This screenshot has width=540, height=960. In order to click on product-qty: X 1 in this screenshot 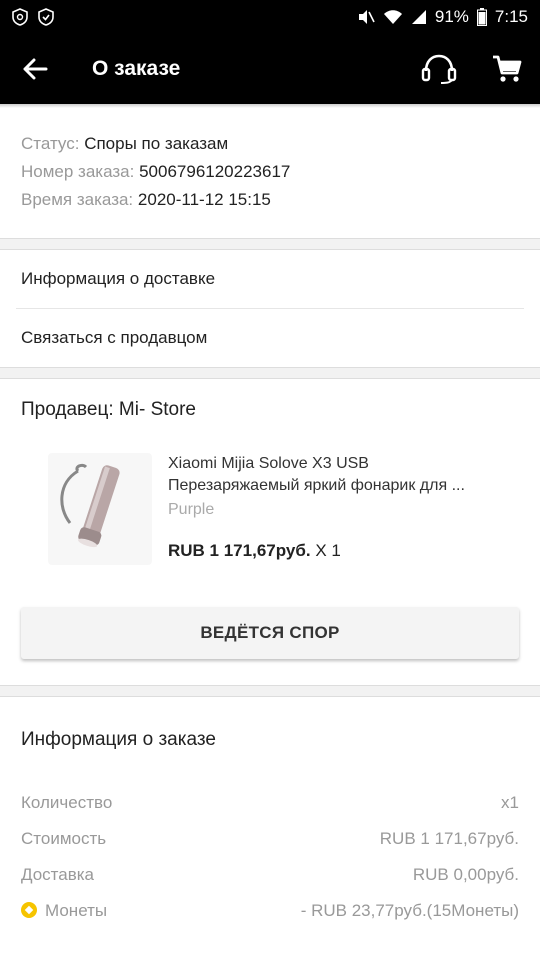, I will do `click(328, 550)`.